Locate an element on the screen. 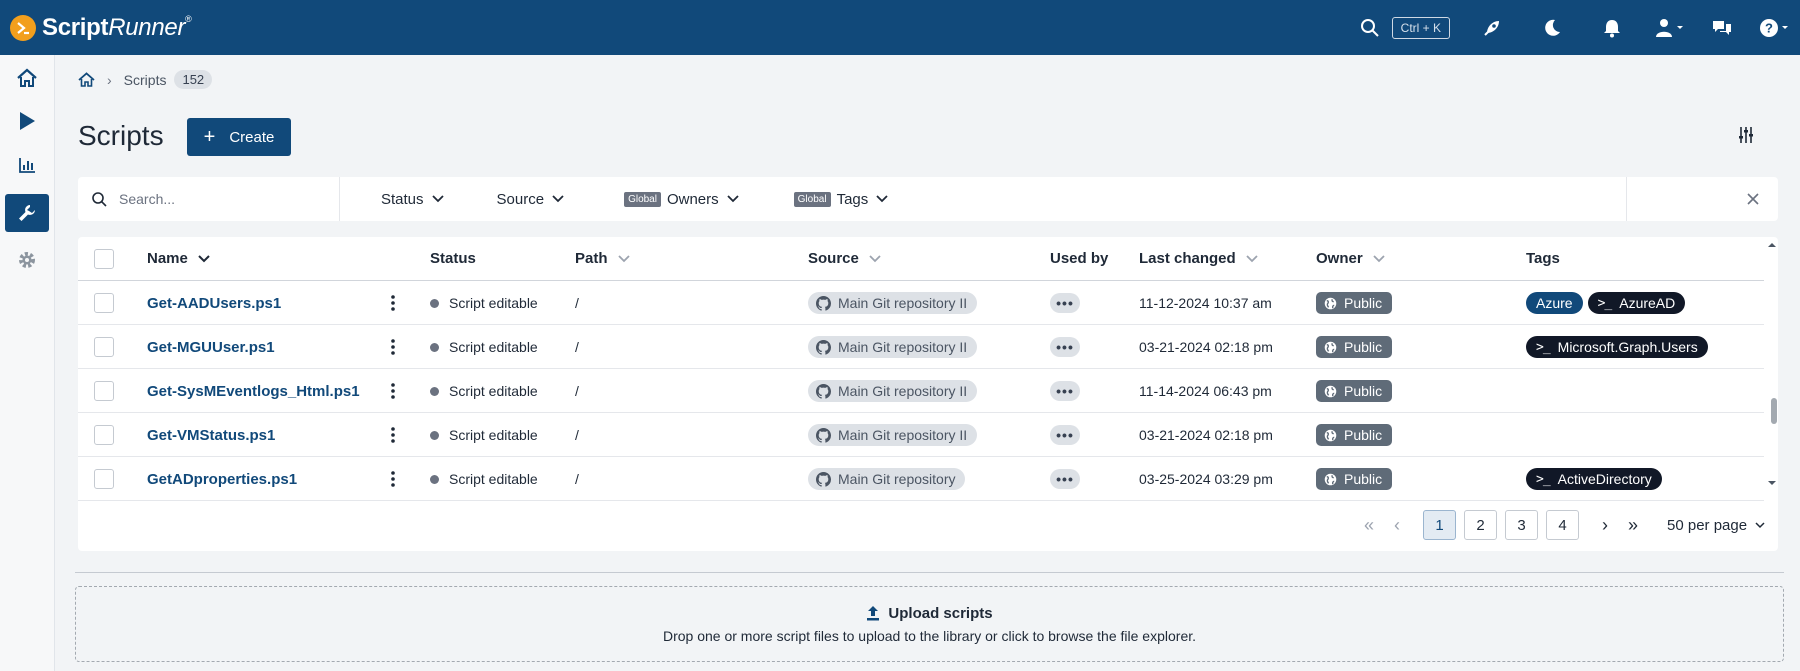 This screenshot has width=1800, height=671. tag-chip: >_ AzureAD is located at coordinates (1636, 303).